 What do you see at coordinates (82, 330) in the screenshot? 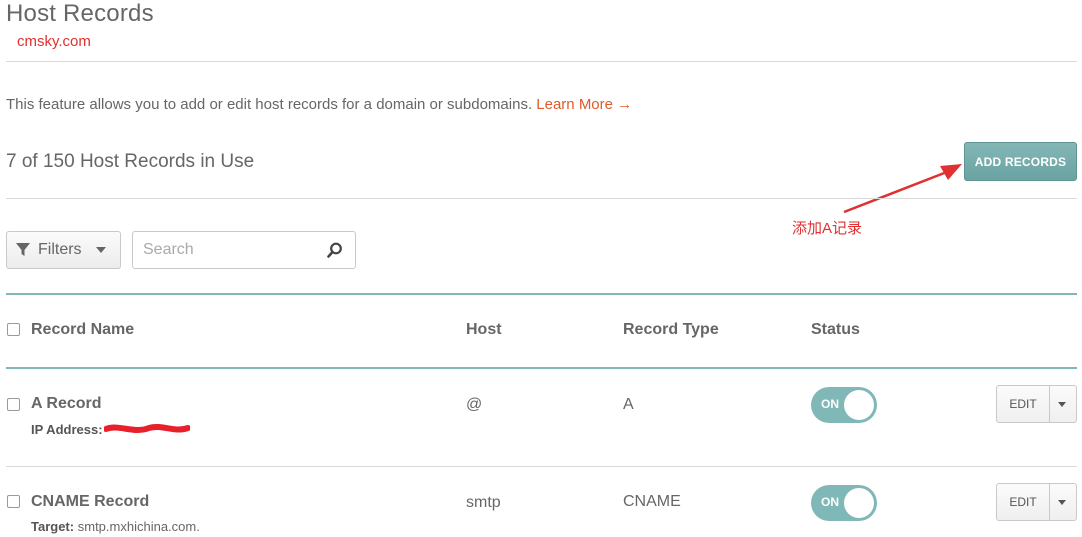
I see `column-header-record-name: Record Name` at bounding box center [82, 330].